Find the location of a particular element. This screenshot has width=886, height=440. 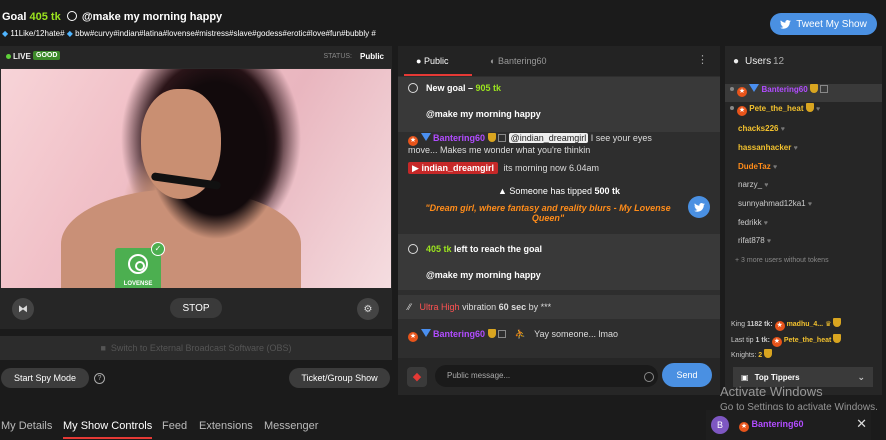

more-users-link: + 3 more users without tokens is located at coordinates (782, 260).